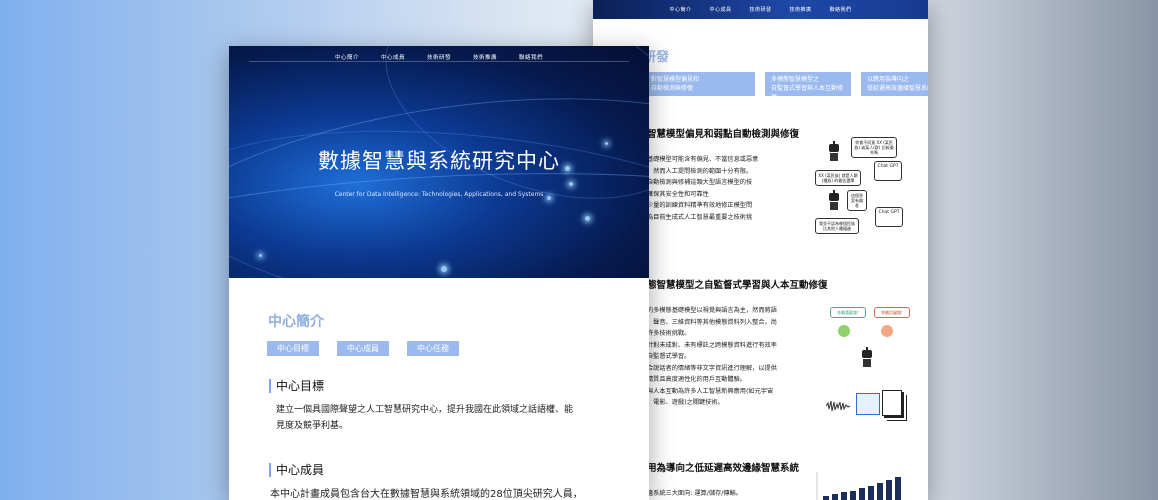  What do you see at coordinates (433, 348) in the screenshot?
I see `tag-mission: 中心任務` at bounding box center [433, 348].